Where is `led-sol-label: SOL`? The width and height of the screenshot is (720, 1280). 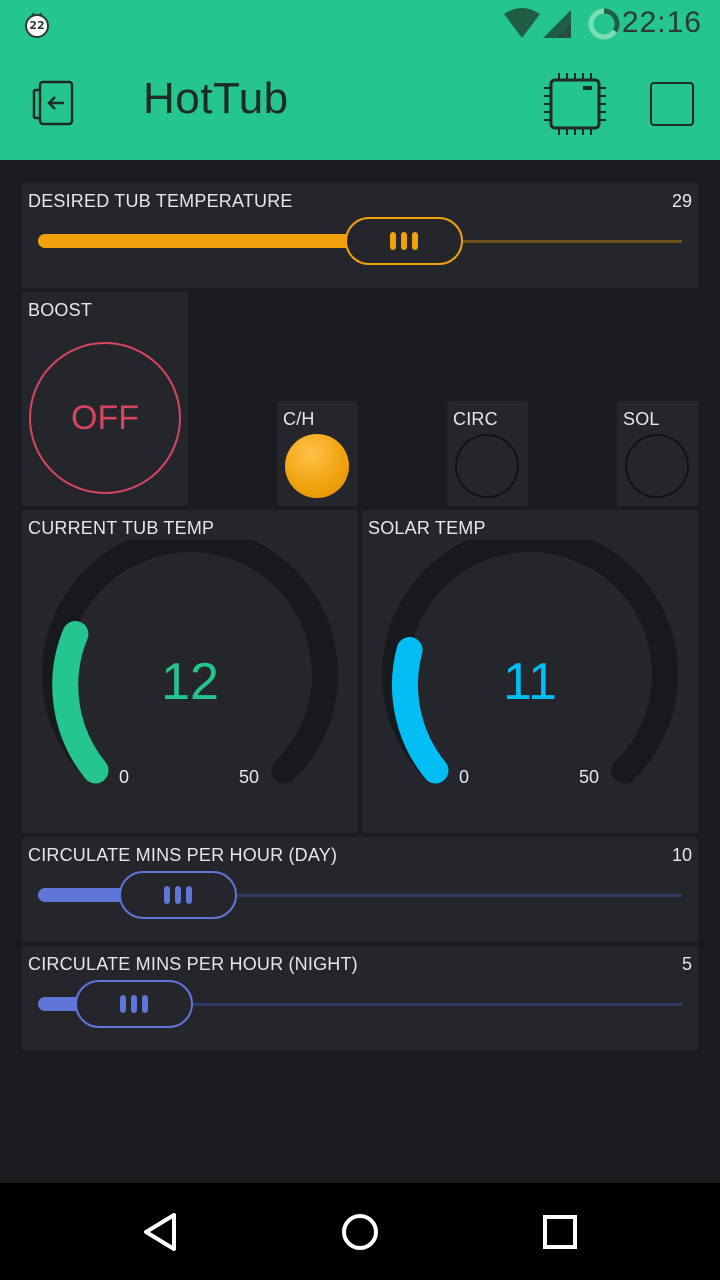
led-sol-label: SOL is located at coordinates (641, 419).